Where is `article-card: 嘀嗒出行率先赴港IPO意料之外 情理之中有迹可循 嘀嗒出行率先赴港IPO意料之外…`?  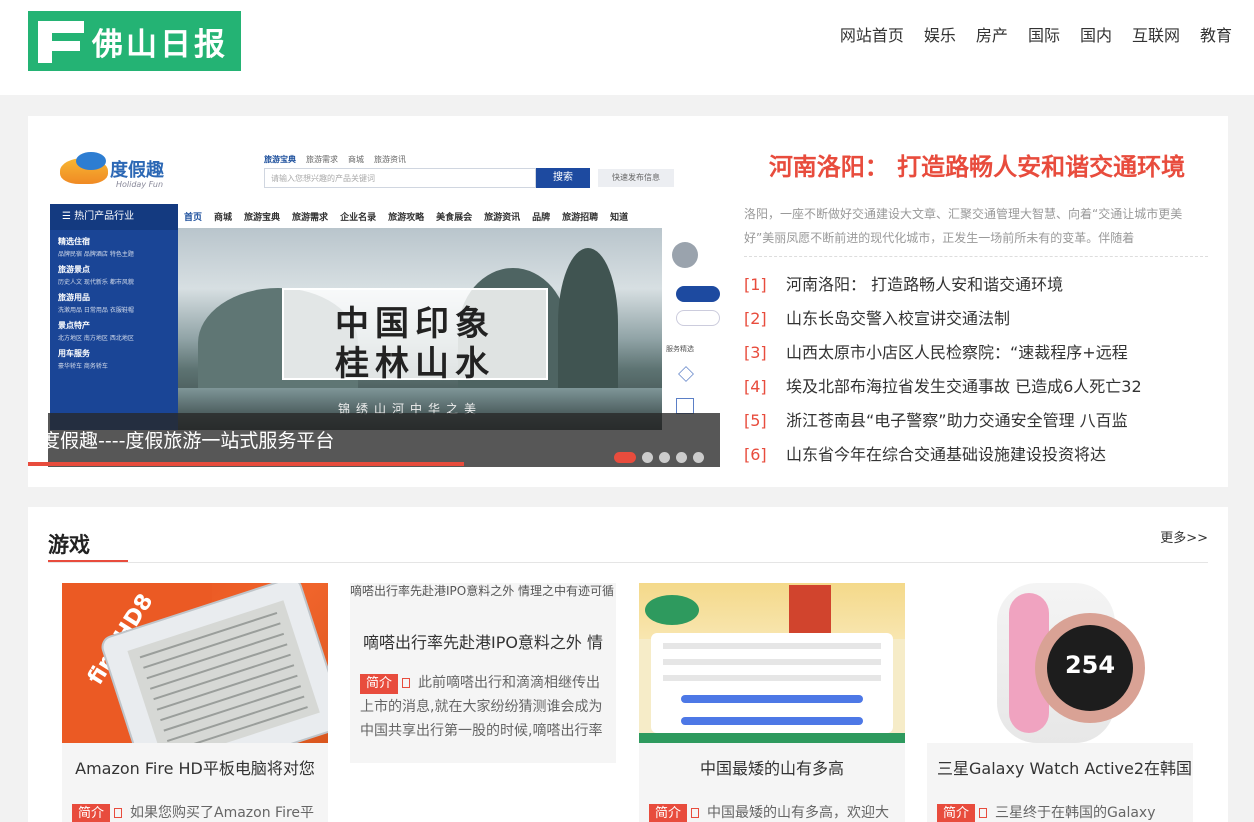
article-card: 嘀嗒出行率先赴港IPO意料之外 情理之中有迹可循 嘀嗒出行率先赴港IPO意料之外… is located at coordinates (483, 673).